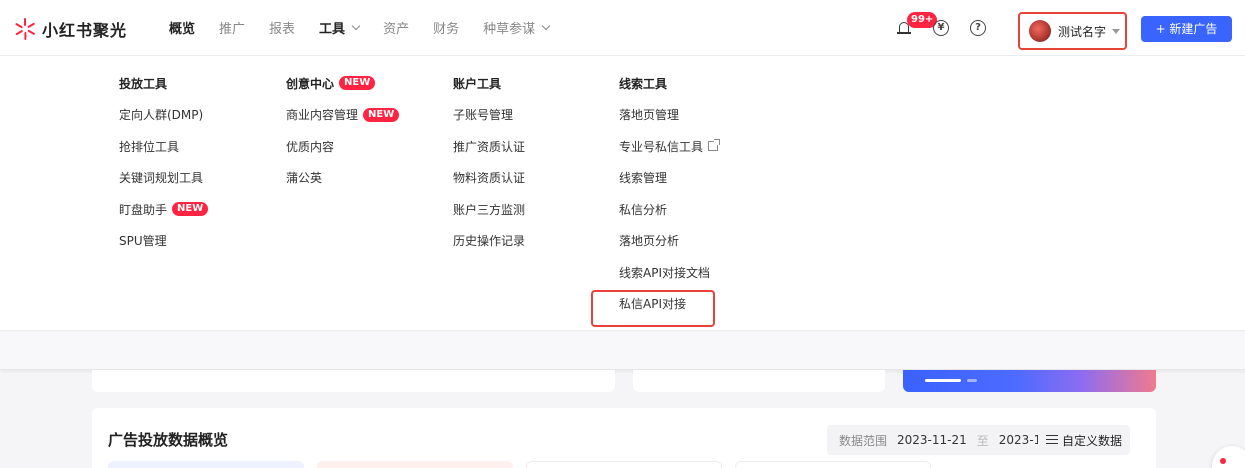  I want to click on menu-item-landing-page-manage: 落地页管理, so click(668, 115).